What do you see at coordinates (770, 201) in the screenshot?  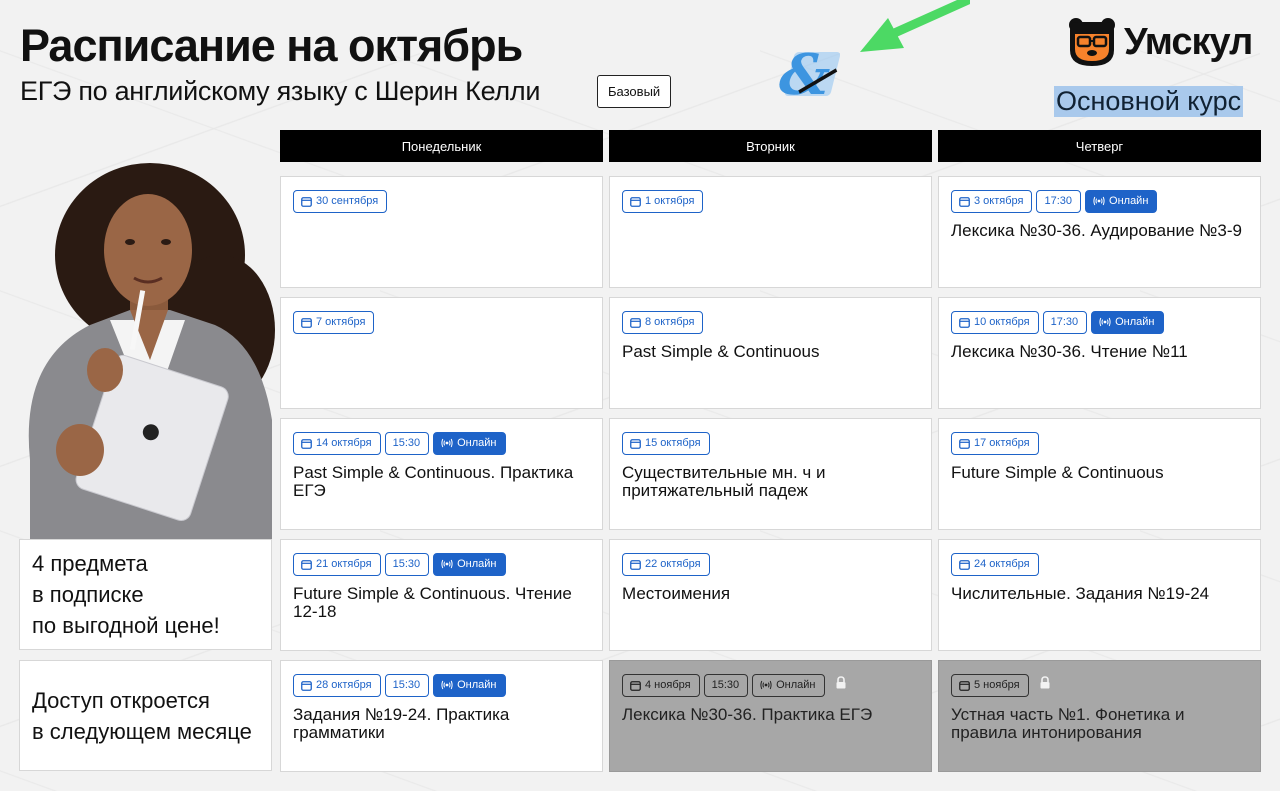 I see `lesson-tags: 1 октября` at bounding box center [770, 201].